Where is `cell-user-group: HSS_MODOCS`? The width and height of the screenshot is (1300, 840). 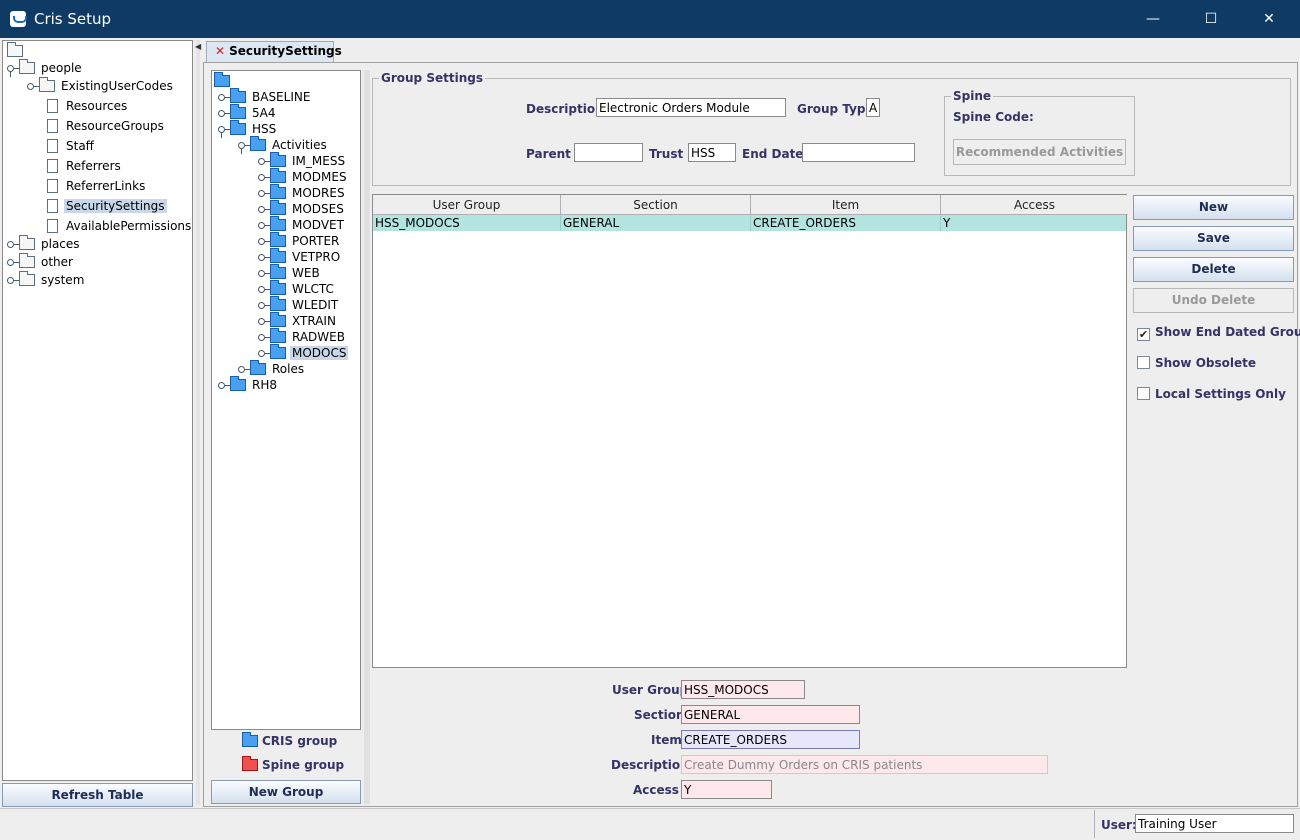
cell-user-group: HSS_MODOCS is located at coordinates (467, 223).